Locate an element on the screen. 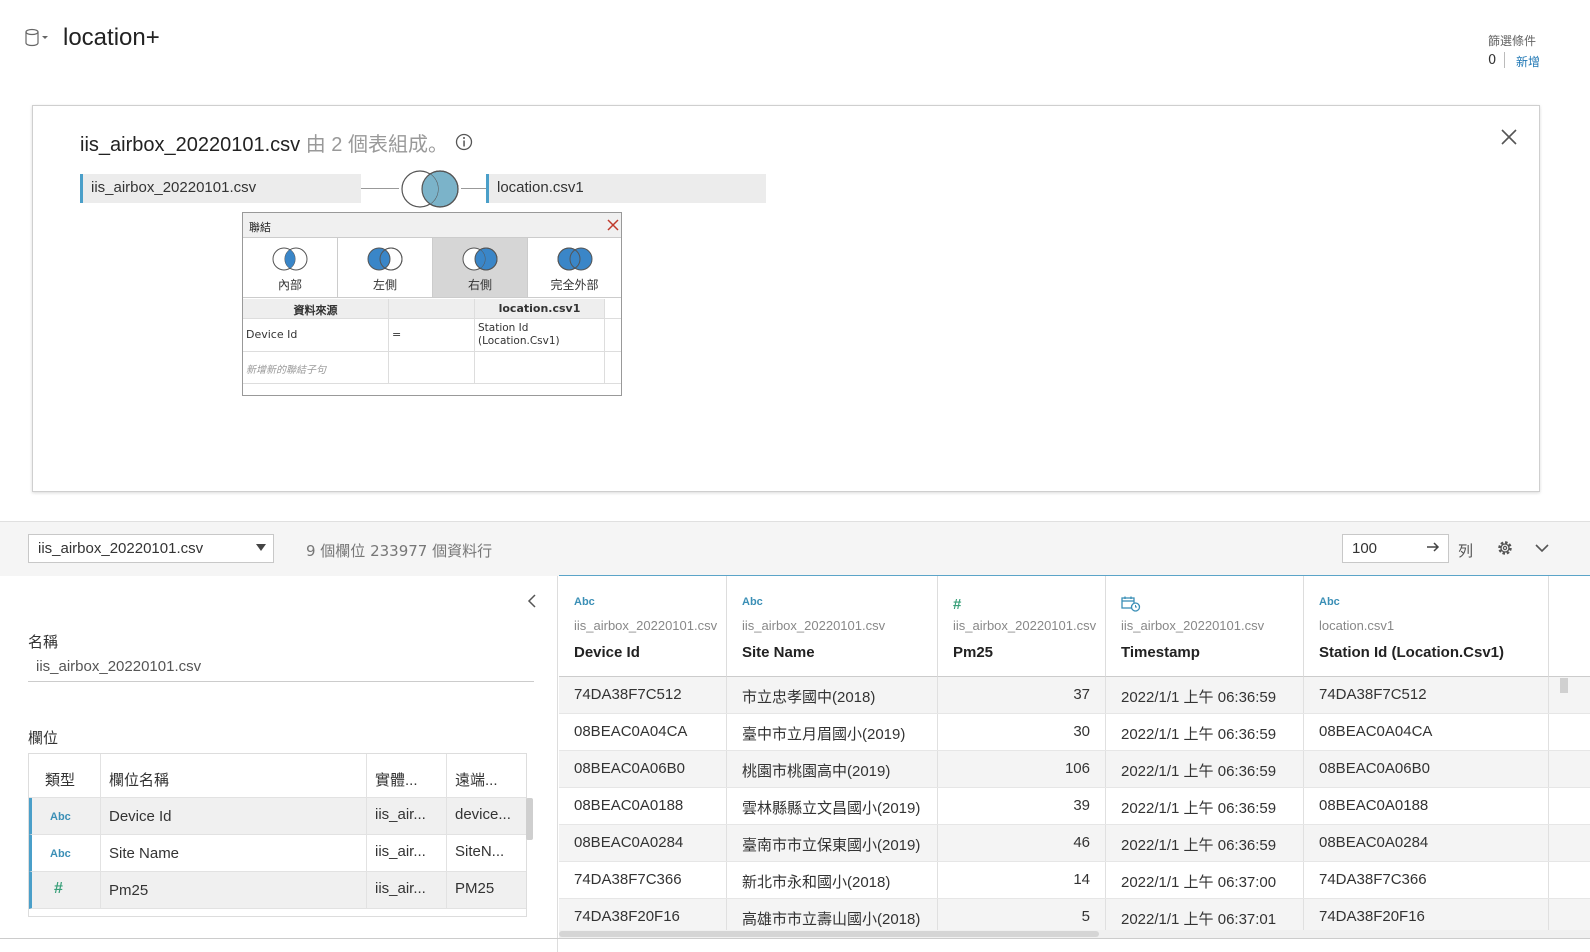 The height and width of the screenshot is (952, 1590). column-header-site-name: Abc iis_airbox_20220101.csv Site Name is located at coordinates (832, 626).